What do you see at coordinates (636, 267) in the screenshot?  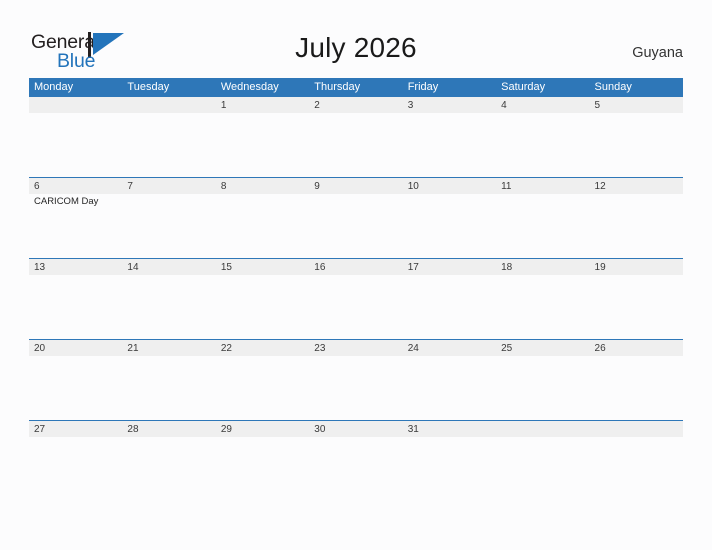 I see `day-number: 19` at bounding box center [636, 267].